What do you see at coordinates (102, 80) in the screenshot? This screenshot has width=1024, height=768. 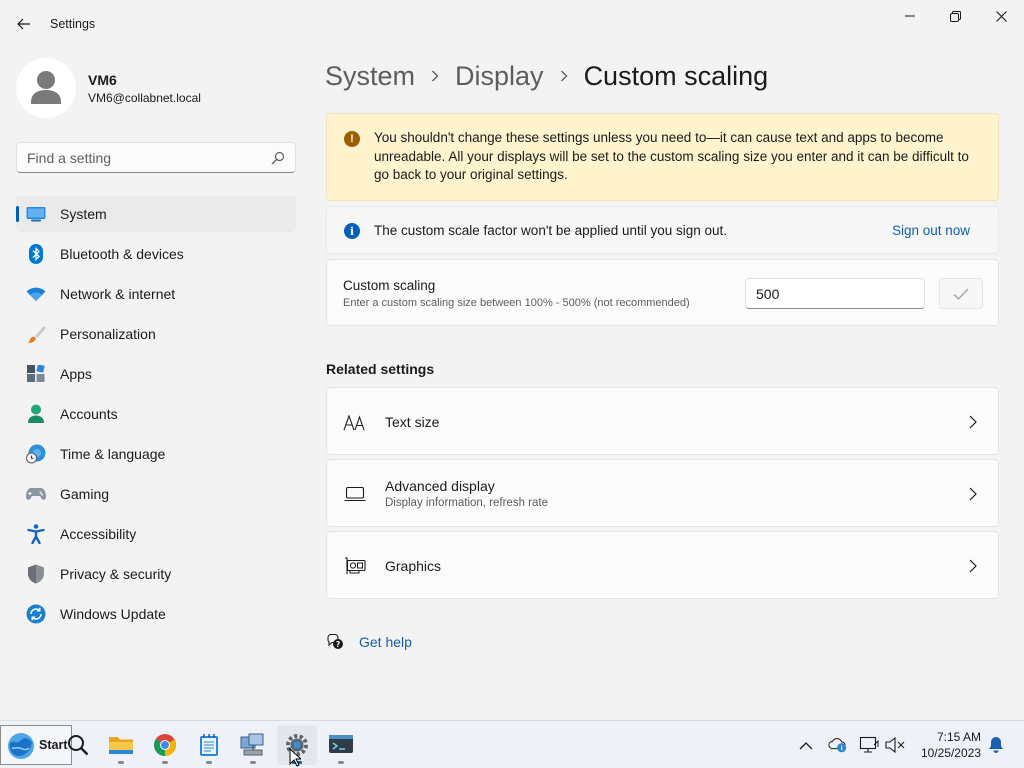 I see `user-name: VM6` at bounding box center [102, 80].